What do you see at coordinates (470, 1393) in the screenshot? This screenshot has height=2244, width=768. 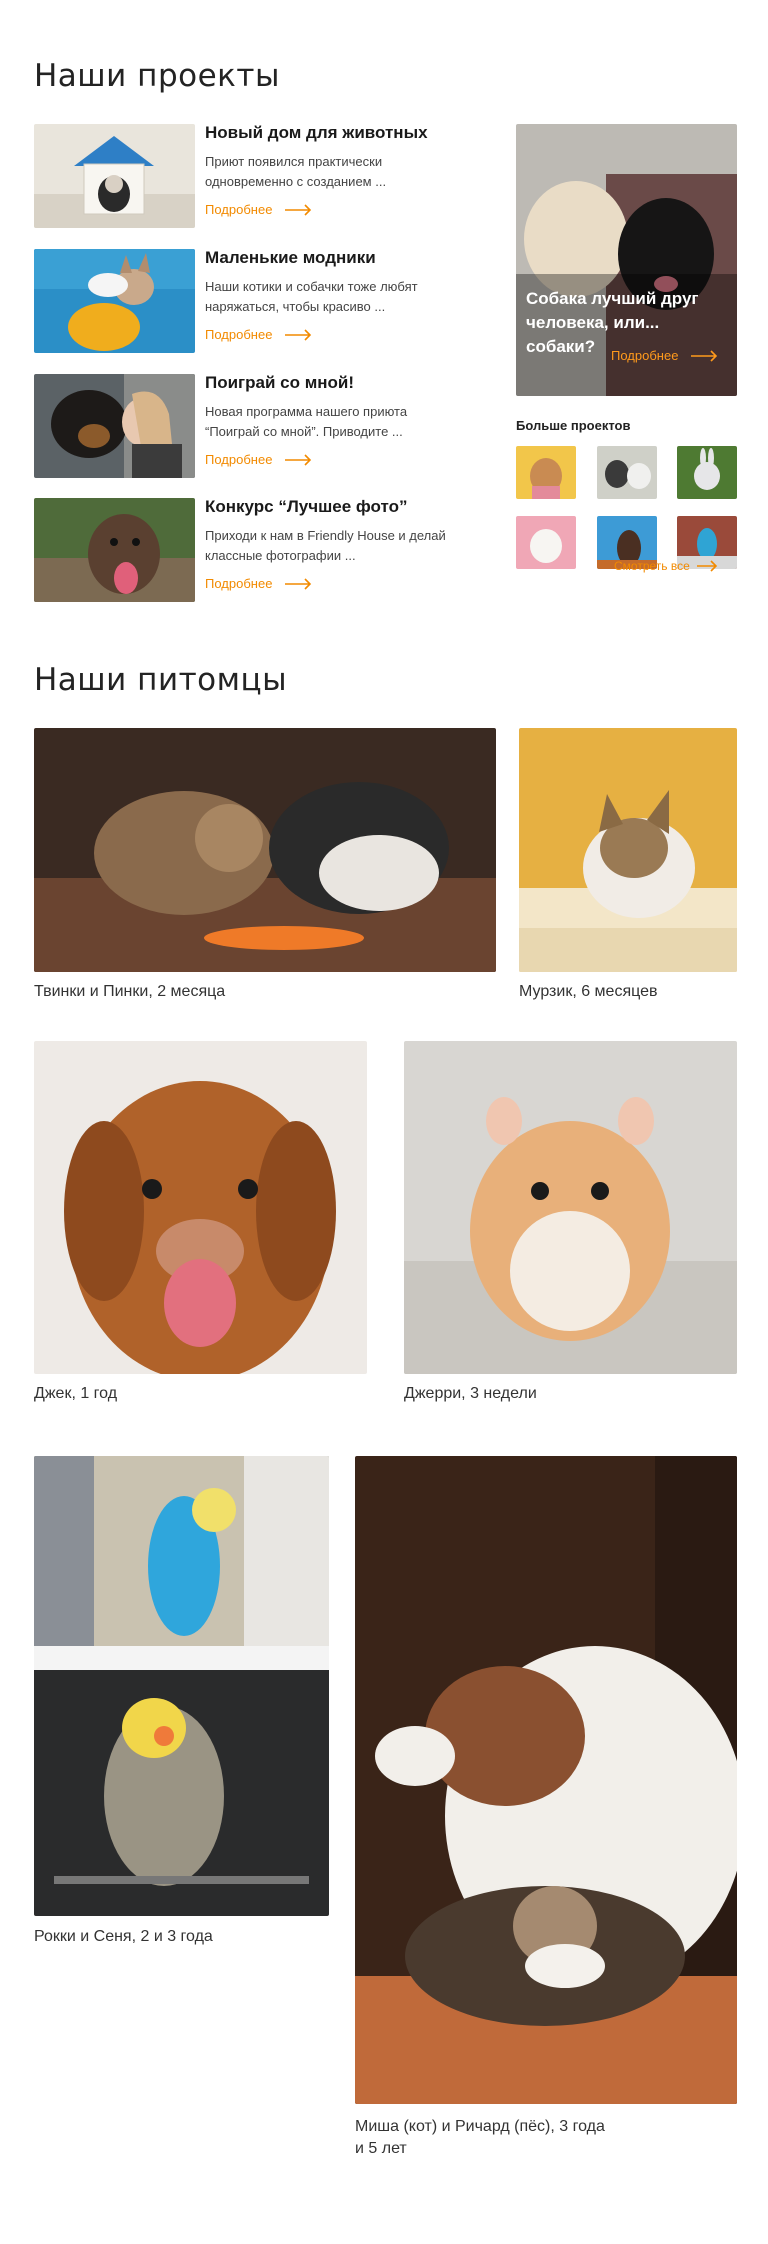 I see `pet-caption: Джерри, 3 недели` at bounding box center [470, 1393].